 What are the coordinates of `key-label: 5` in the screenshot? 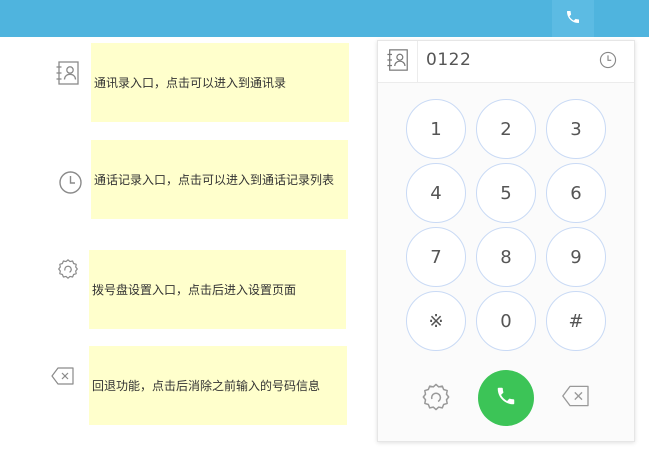 It's located at (506, 193).